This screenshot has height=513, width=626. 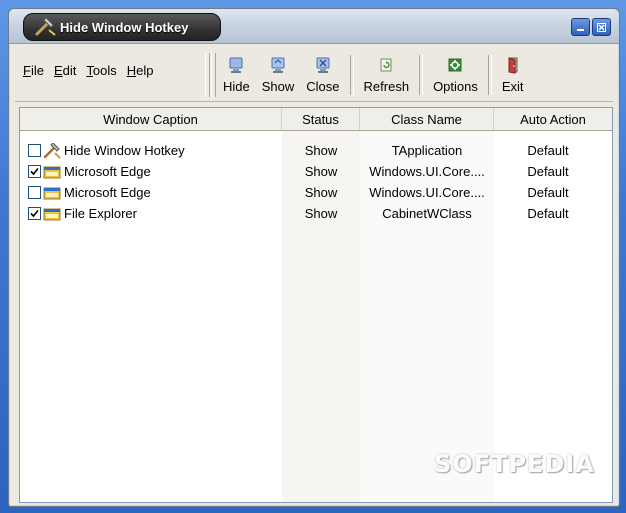 What do you see at coordinates (314, 26) in the screenshot?
I see `title-bar: Hide Window Hotkey` at bounding box center [314, 26].